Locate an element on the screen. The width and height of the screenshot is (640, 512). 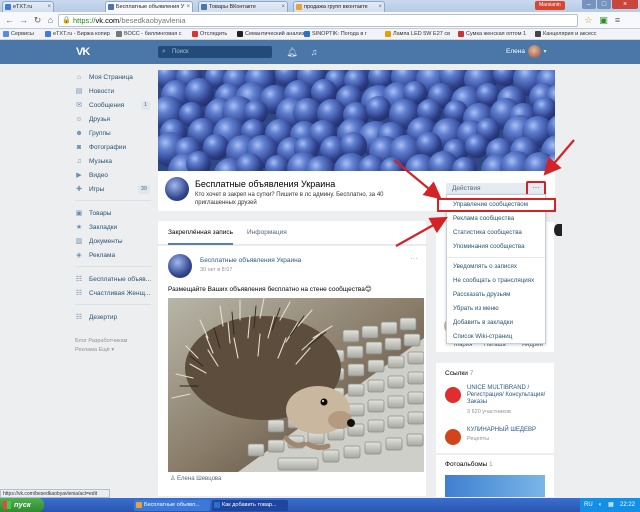
vk-header: VK ⌕ Поиск 🔔︎ ♫ Елена ▾ is located at coordinates (320, 52).